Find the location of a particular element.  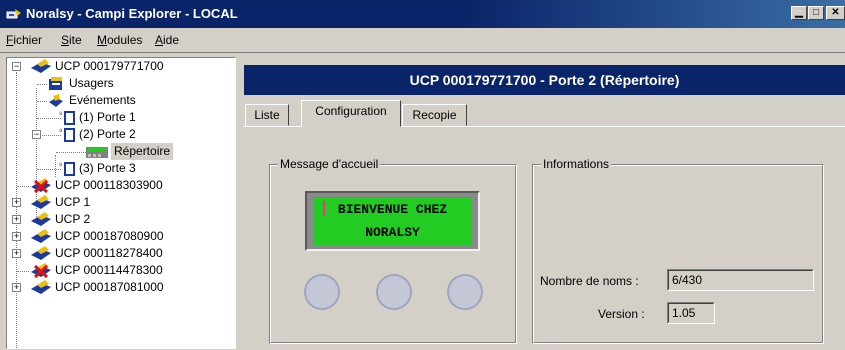

lcd-screen: BIENVENUE CHEZ NORALSY is located at coordinates (392, 221).